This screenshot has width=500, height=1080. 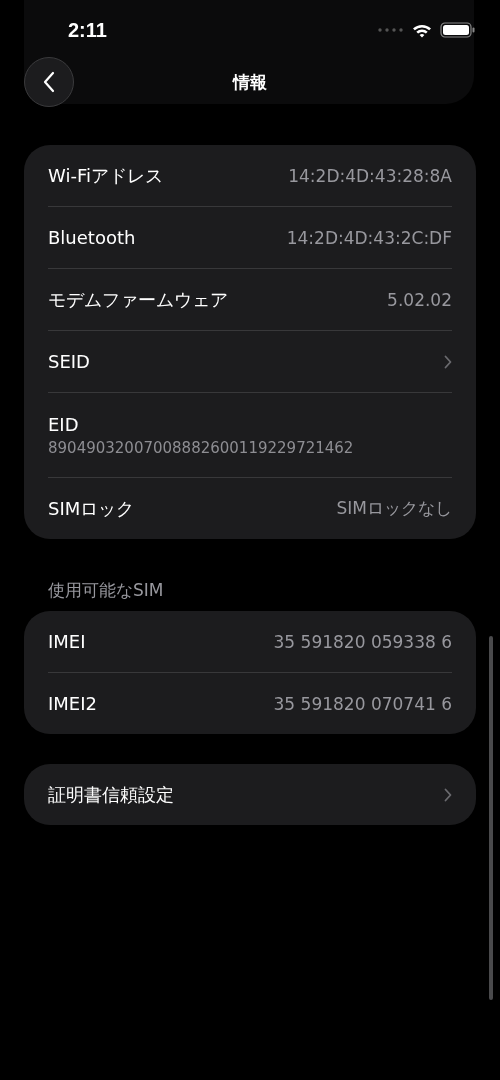 What do you see at coordinates (250, 361) in the screenshot?
I see `settings-row: SEID` at bounding box center [250, 361].